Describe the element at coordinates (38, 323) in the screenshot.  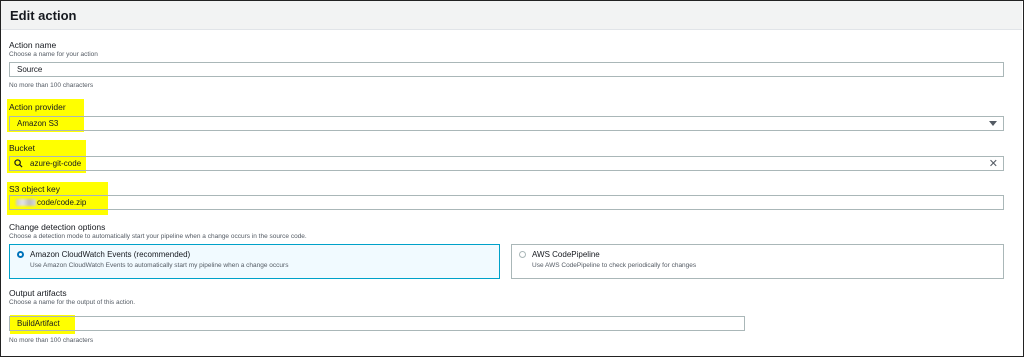
I see `output-artifacts-value: BuildArtifact` at that location.